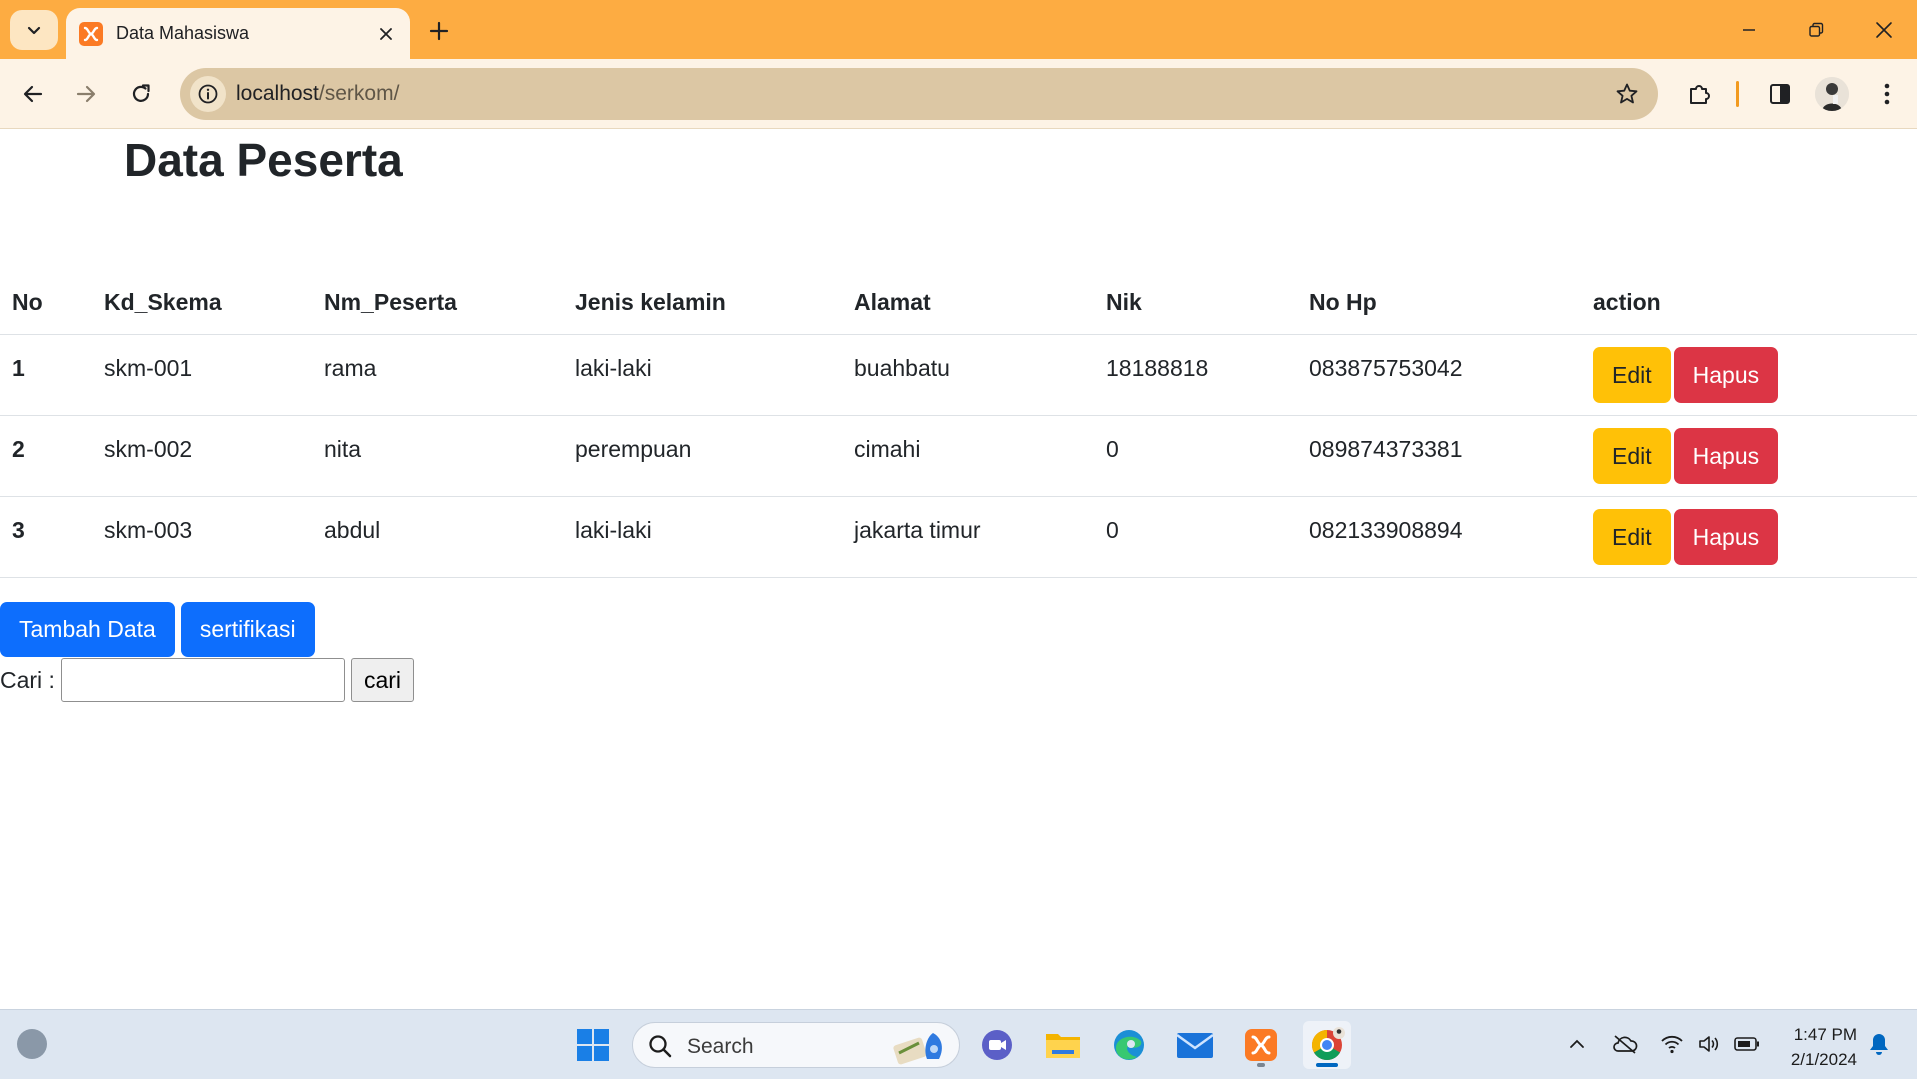  I want to click on wifi-icon, so click(1672, 1044).